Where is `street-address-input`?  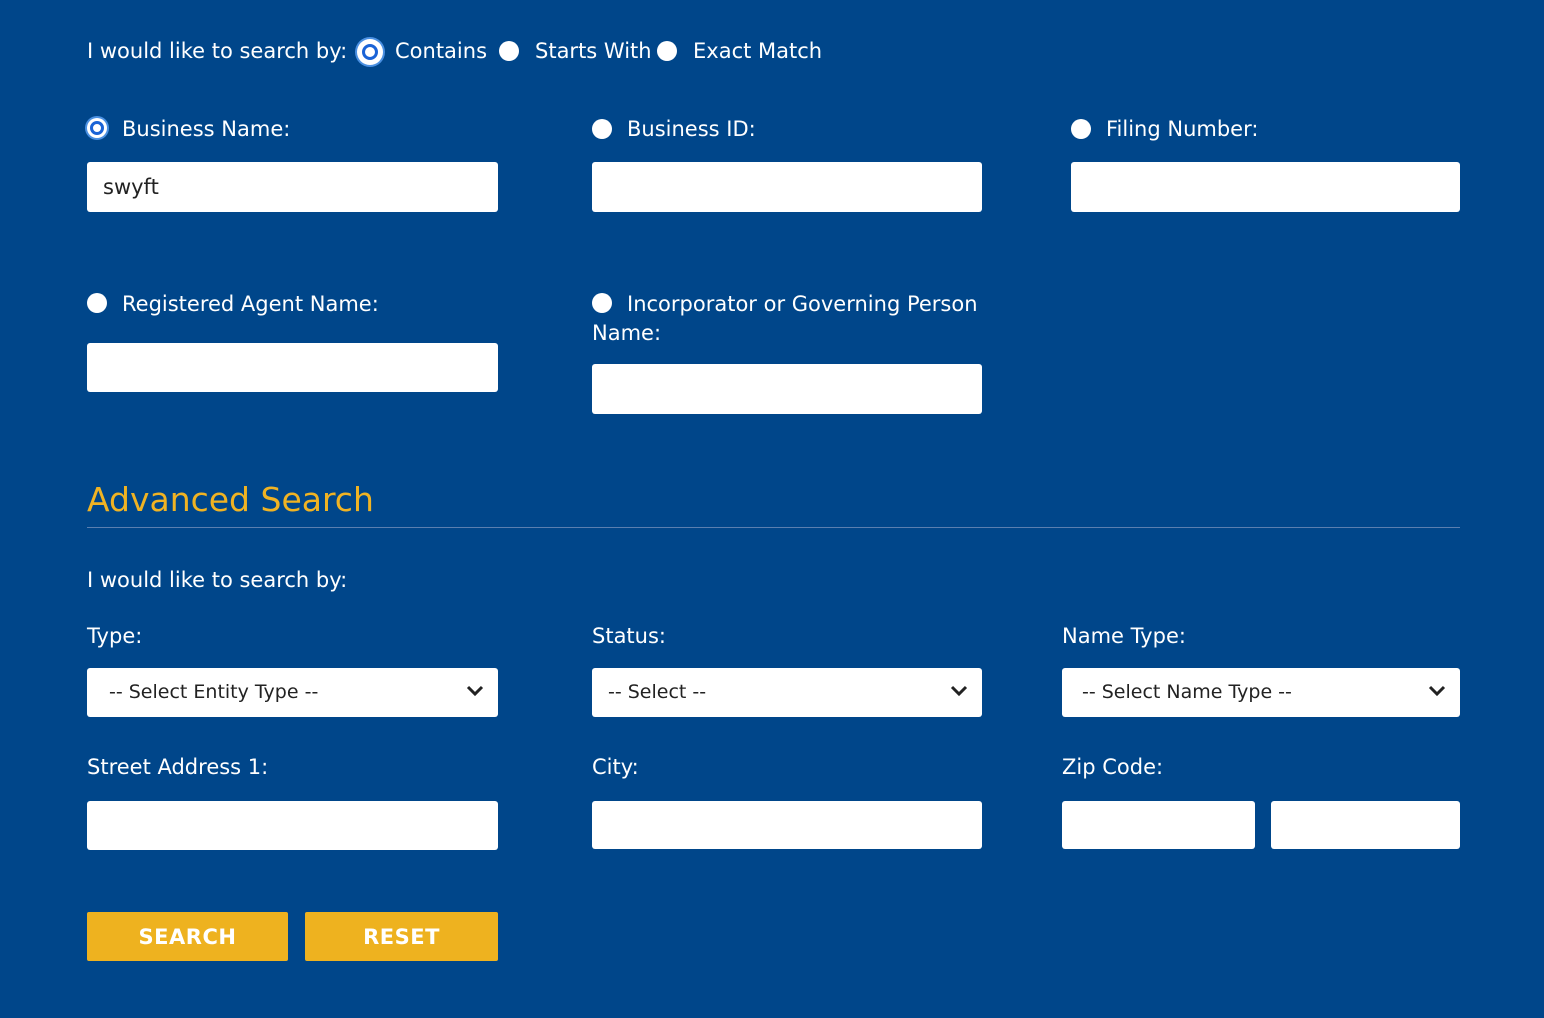 street-address-input is located at coordinates (292, 825).